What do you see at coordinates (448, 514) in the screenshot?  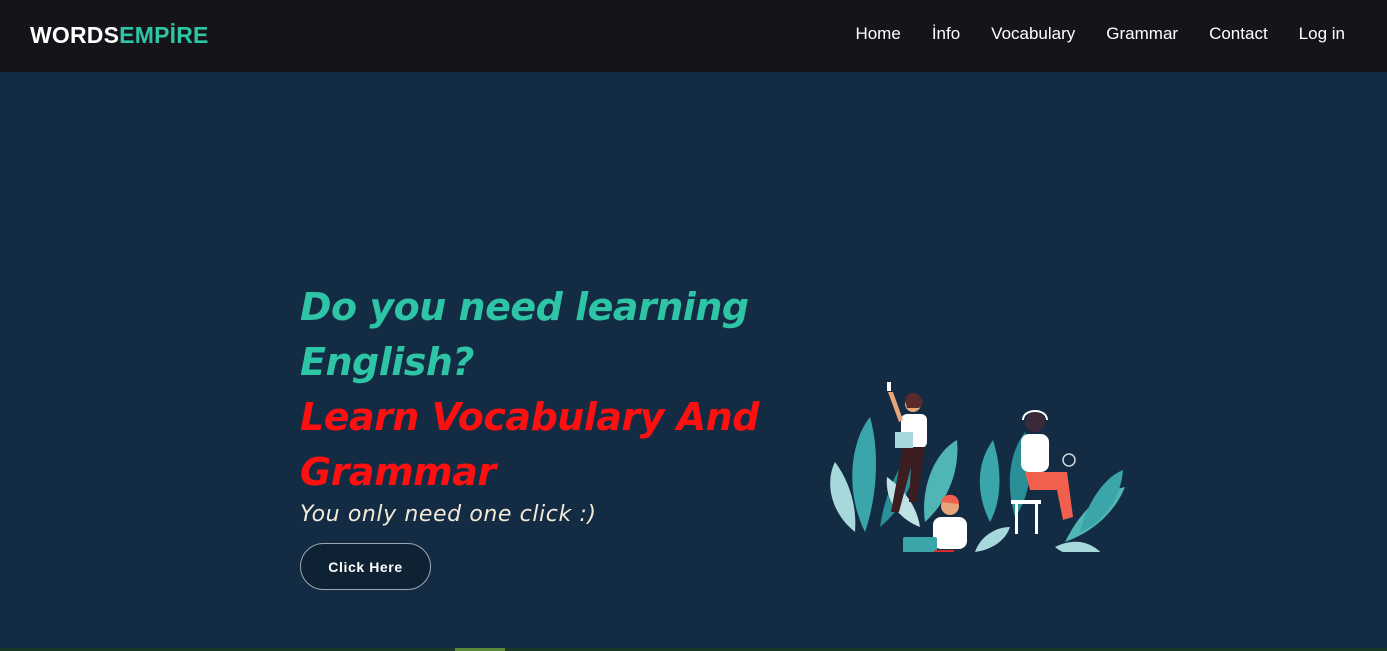 I see `hero-subtitle: You only need one click :)` at bounding box center [448, 514].